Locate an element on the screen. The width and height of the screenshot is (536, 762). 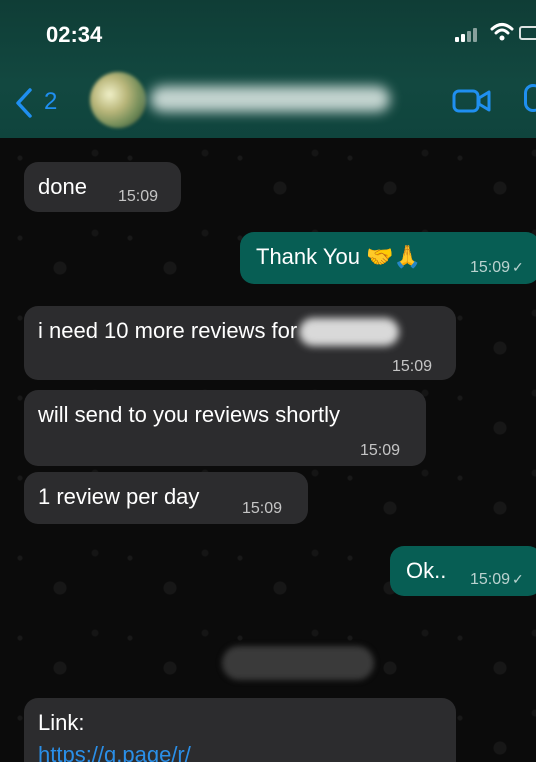
message-text: Thank You 🤝🙏 is located at coordinates (338, 256).